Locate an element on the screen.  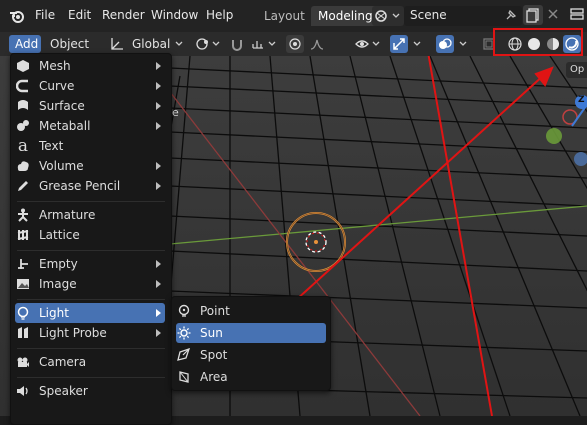
menu-item-label: Area is located at coordinates (214, 377).